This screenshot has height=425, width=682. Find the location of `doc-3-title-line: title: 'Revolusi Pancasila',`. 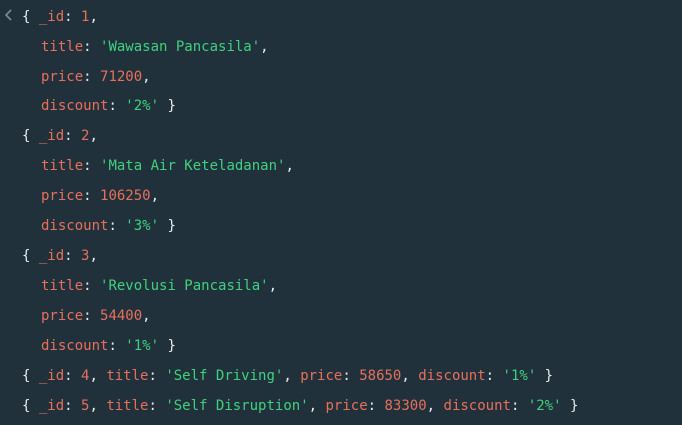

doc-3-title-line: title: 'Revolusi Pancasila', is located at coordinates (159, 286).